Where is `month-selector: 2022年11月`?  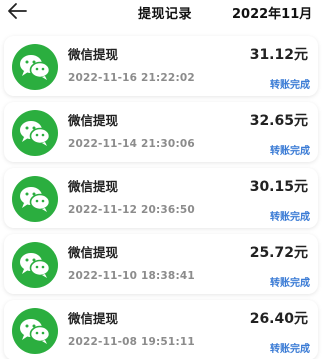 month-selector: 2022年11月 is located at coordinates (272, 12).